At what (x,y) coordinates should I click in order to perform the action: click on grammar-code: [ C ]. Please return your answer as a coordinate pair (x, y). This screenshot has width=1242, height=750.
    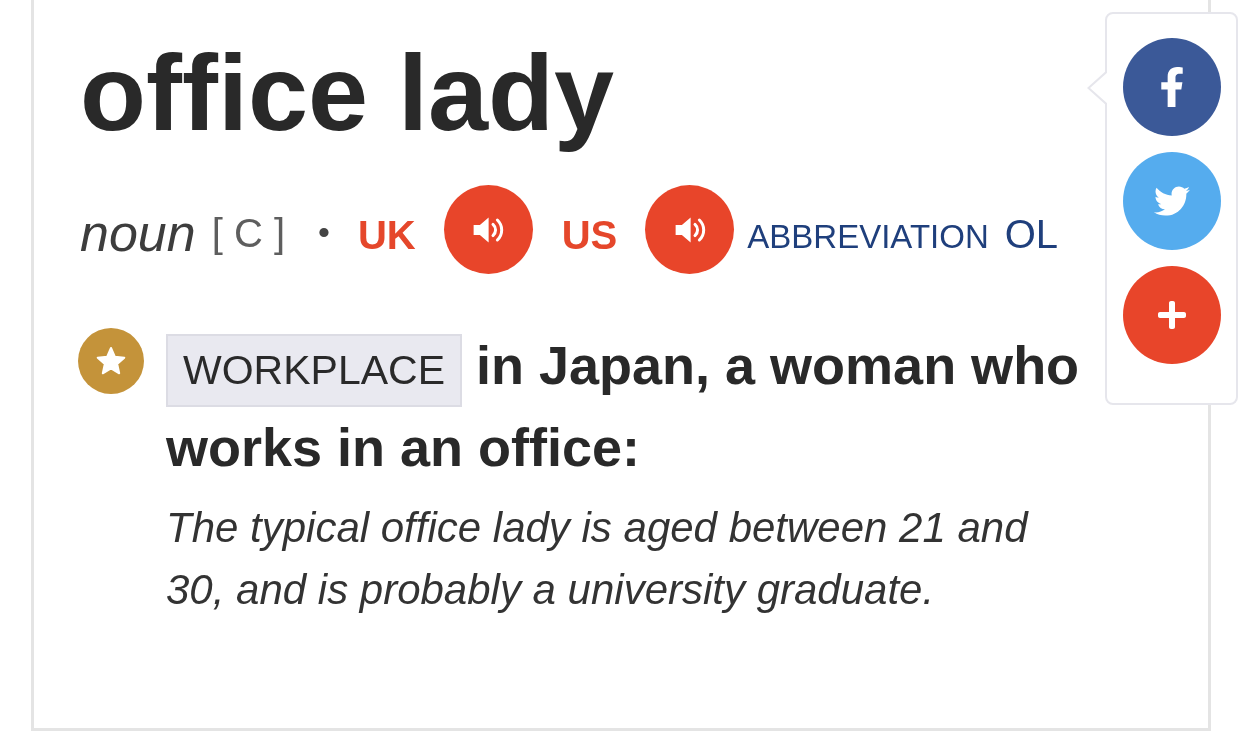
    Looking at the image, I should click on (248, 234).